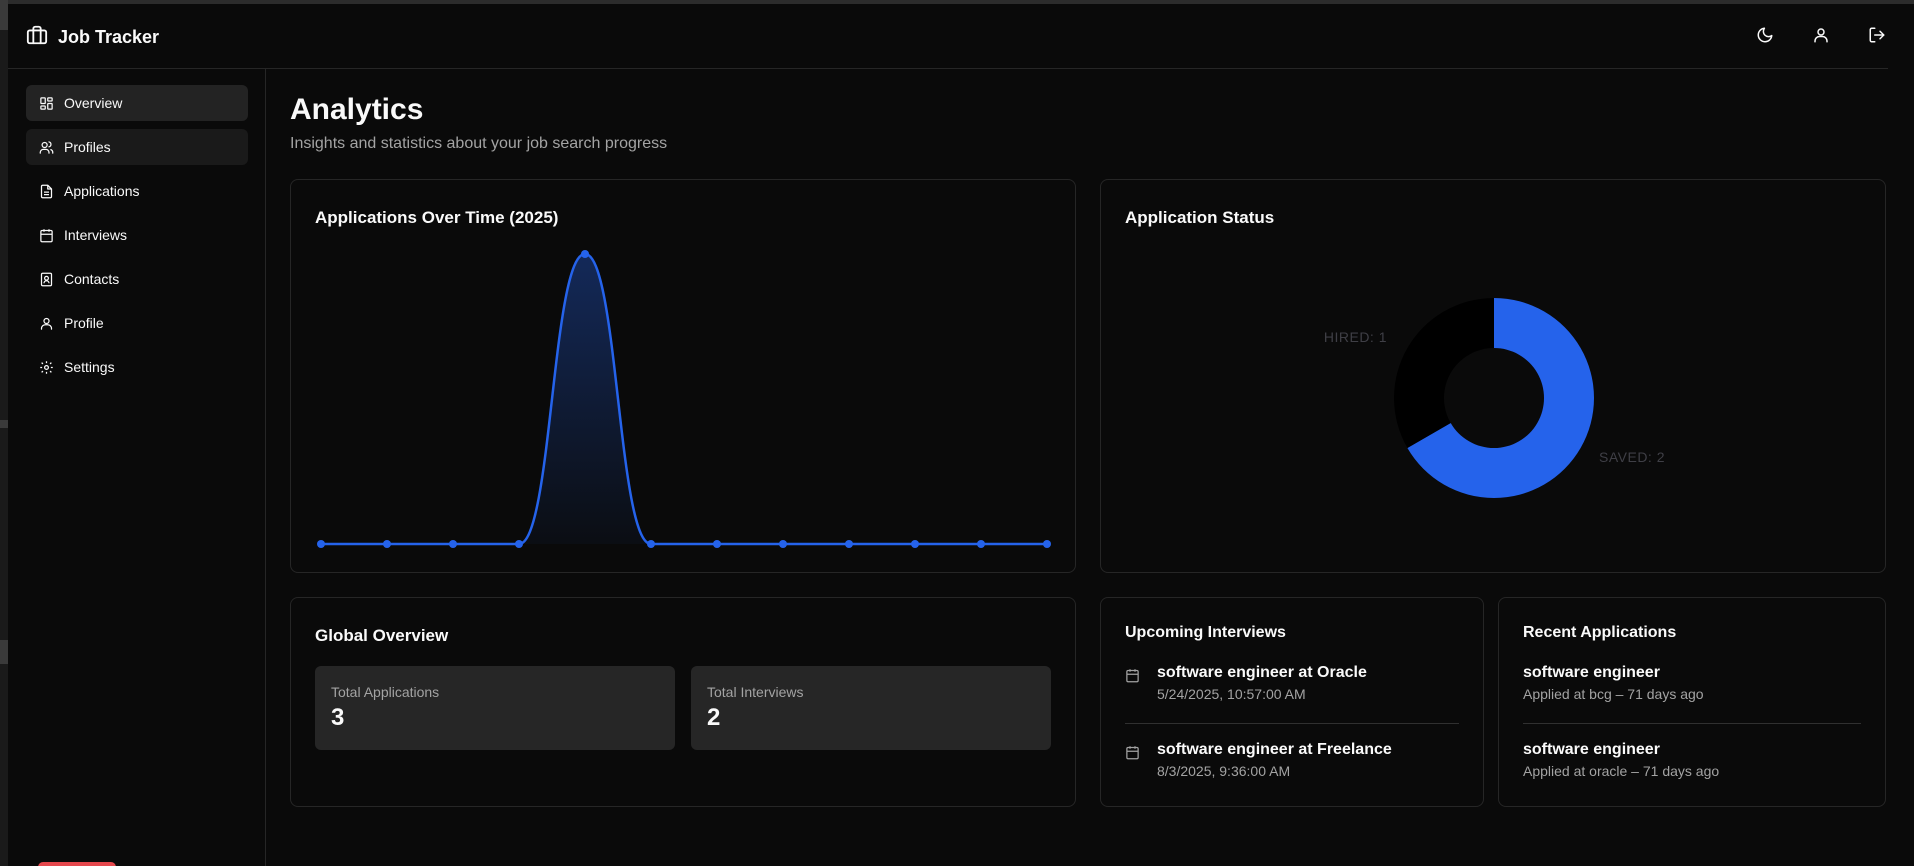 This screenshot has height=866, width=1914. Describe the element at coordinates (102, 191) in the screenshot. I see `sidebar-item-label: Applications` at that location.